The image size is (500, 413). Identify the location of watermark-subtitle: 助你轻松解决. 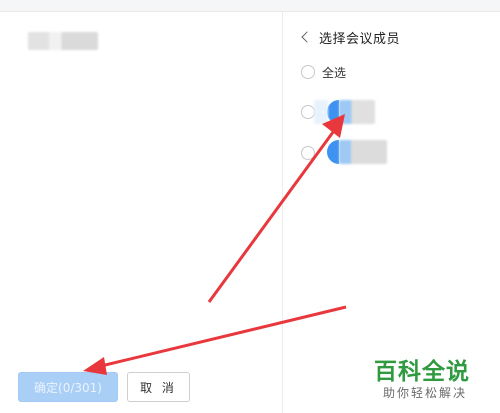
(425, 393).